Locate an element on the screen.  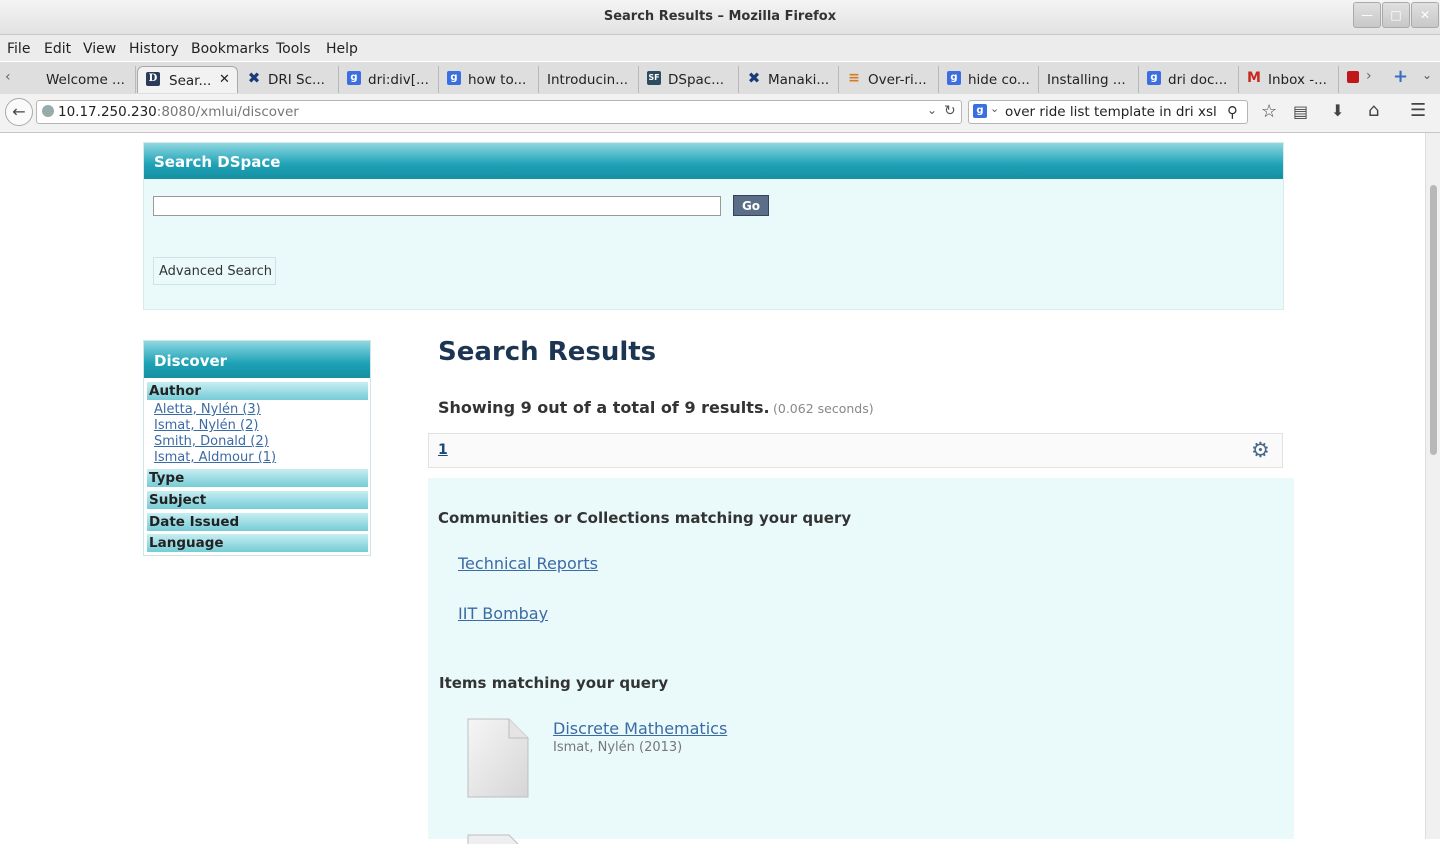
url-text: 10.17.250.230:8080/xmlui/discover is located at coordinates (178, 112).